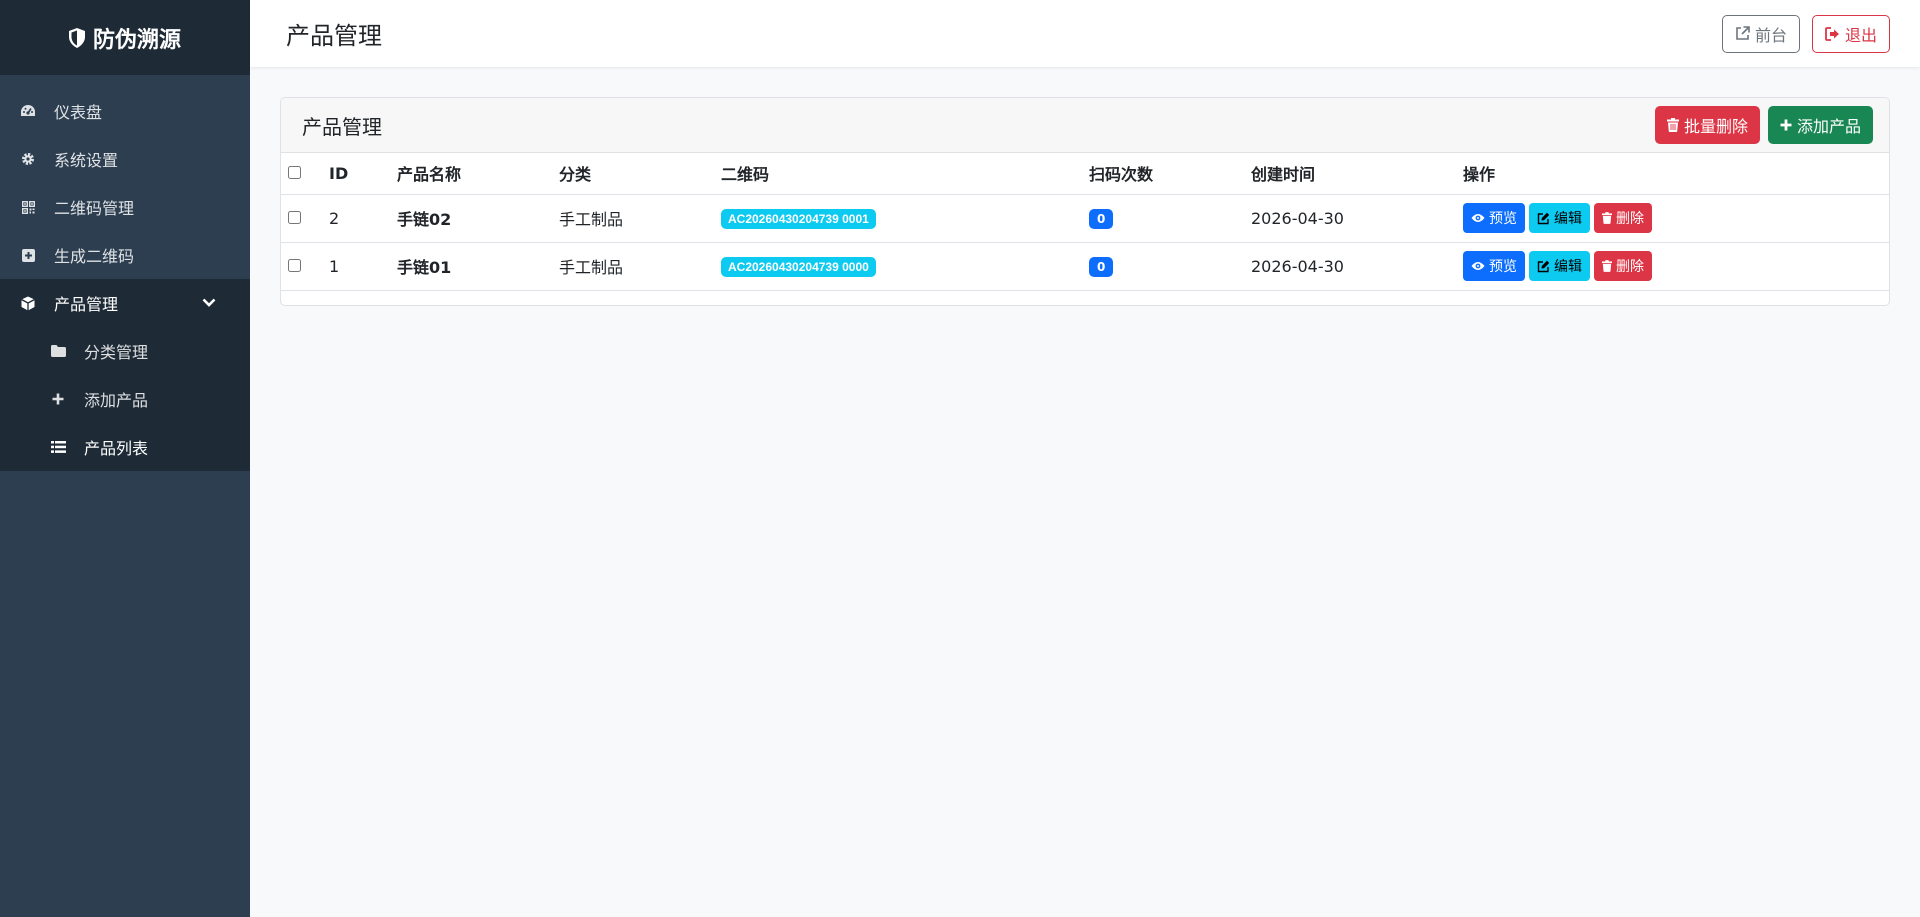 This screenshot has width=1920, height=917. What do you see at coordinates (86, 160) in the screenshot?
I see `sidebar-item-label: 系统设置` at bounding box center [86, 160].